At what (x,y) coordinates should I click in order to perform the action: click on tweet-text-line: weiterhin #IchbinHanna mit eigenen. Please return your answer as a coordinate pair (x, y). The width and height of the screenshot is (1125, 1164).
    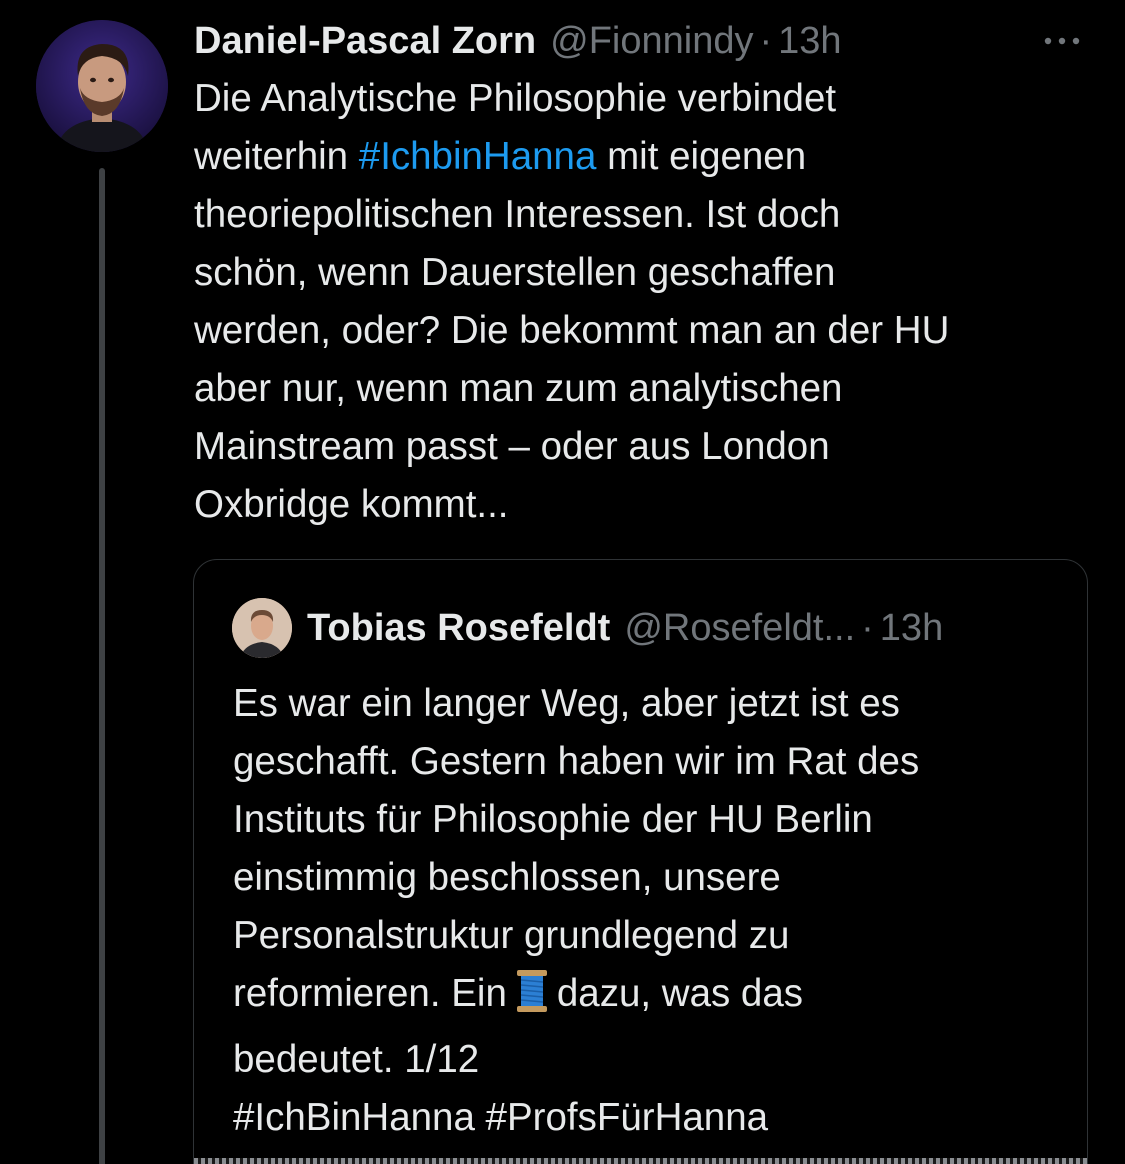
    Looking at the image, I should click on (644, 157).